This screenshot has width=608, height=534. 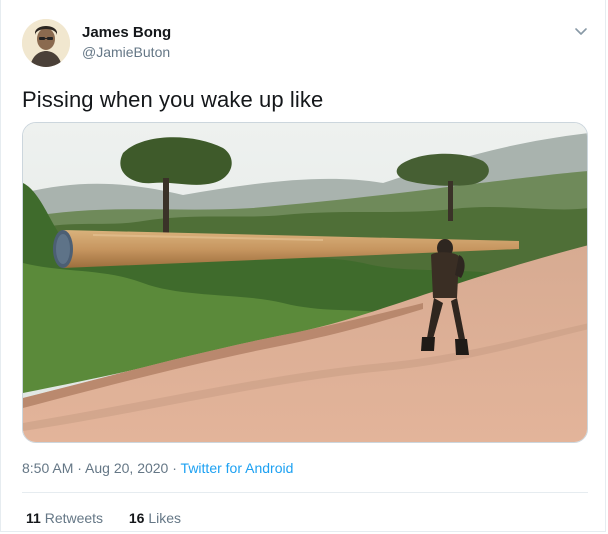 What do you see at coordinates (136, 518) in the screenshot?
I see `likes-count: 16` at bounding box center [136, 518].